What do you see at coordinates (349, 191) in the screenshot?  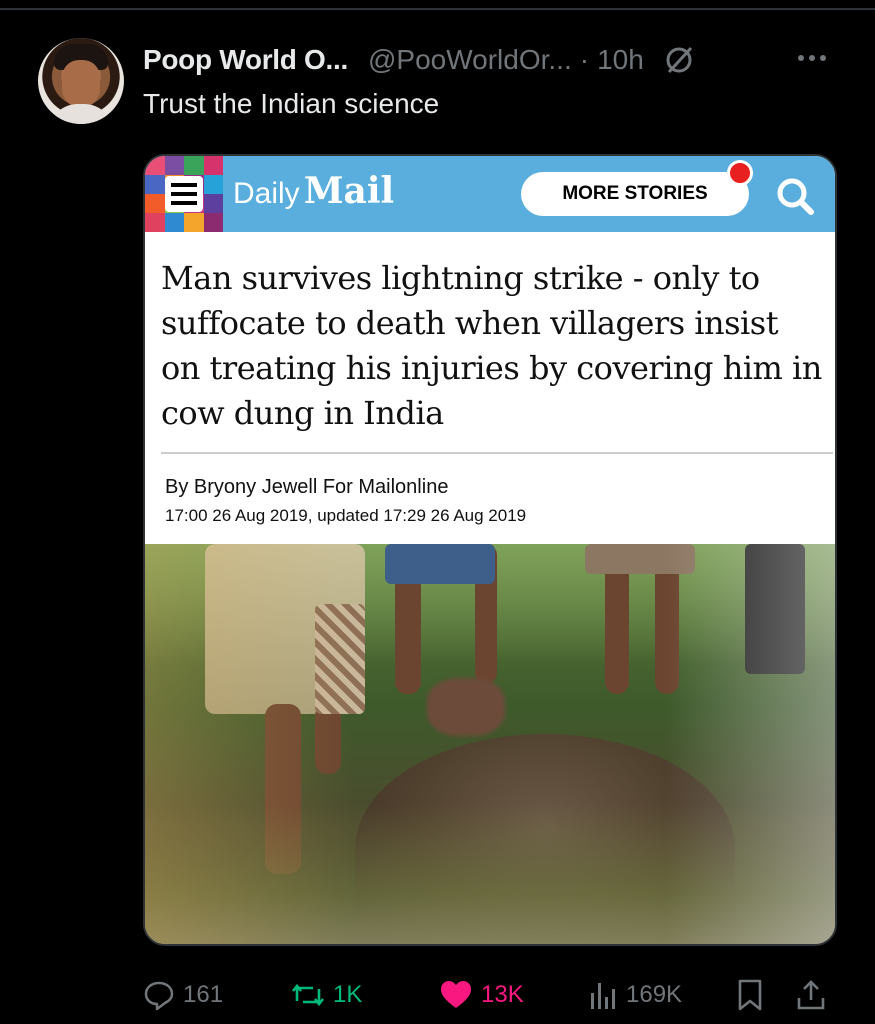 I see `brand-mail: Mail` at bounding box center [349, 191].